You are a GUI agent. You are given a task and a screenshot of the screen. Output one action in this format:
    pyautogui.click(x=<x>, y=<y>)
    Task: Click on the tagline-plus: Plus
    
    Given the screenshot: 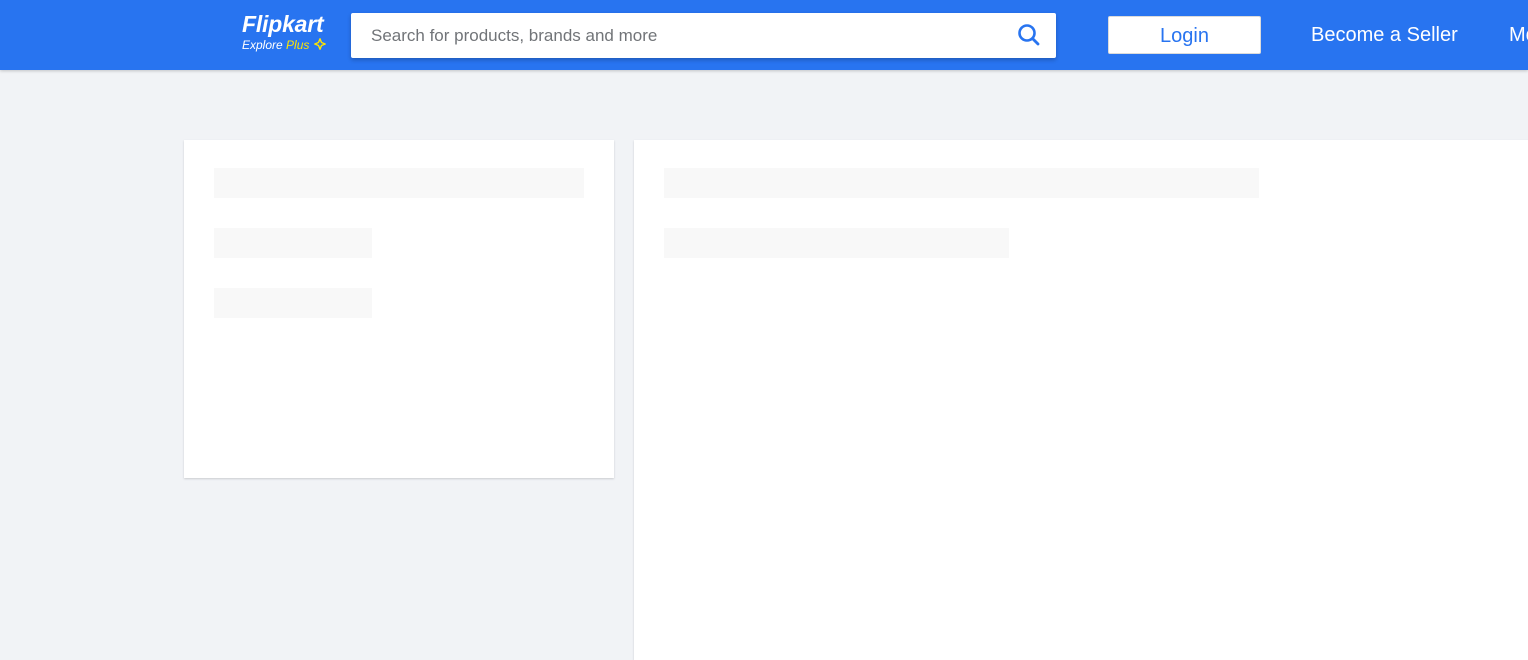 What is the action you would take?
    pyautogui.click(x=298, y=45)
    